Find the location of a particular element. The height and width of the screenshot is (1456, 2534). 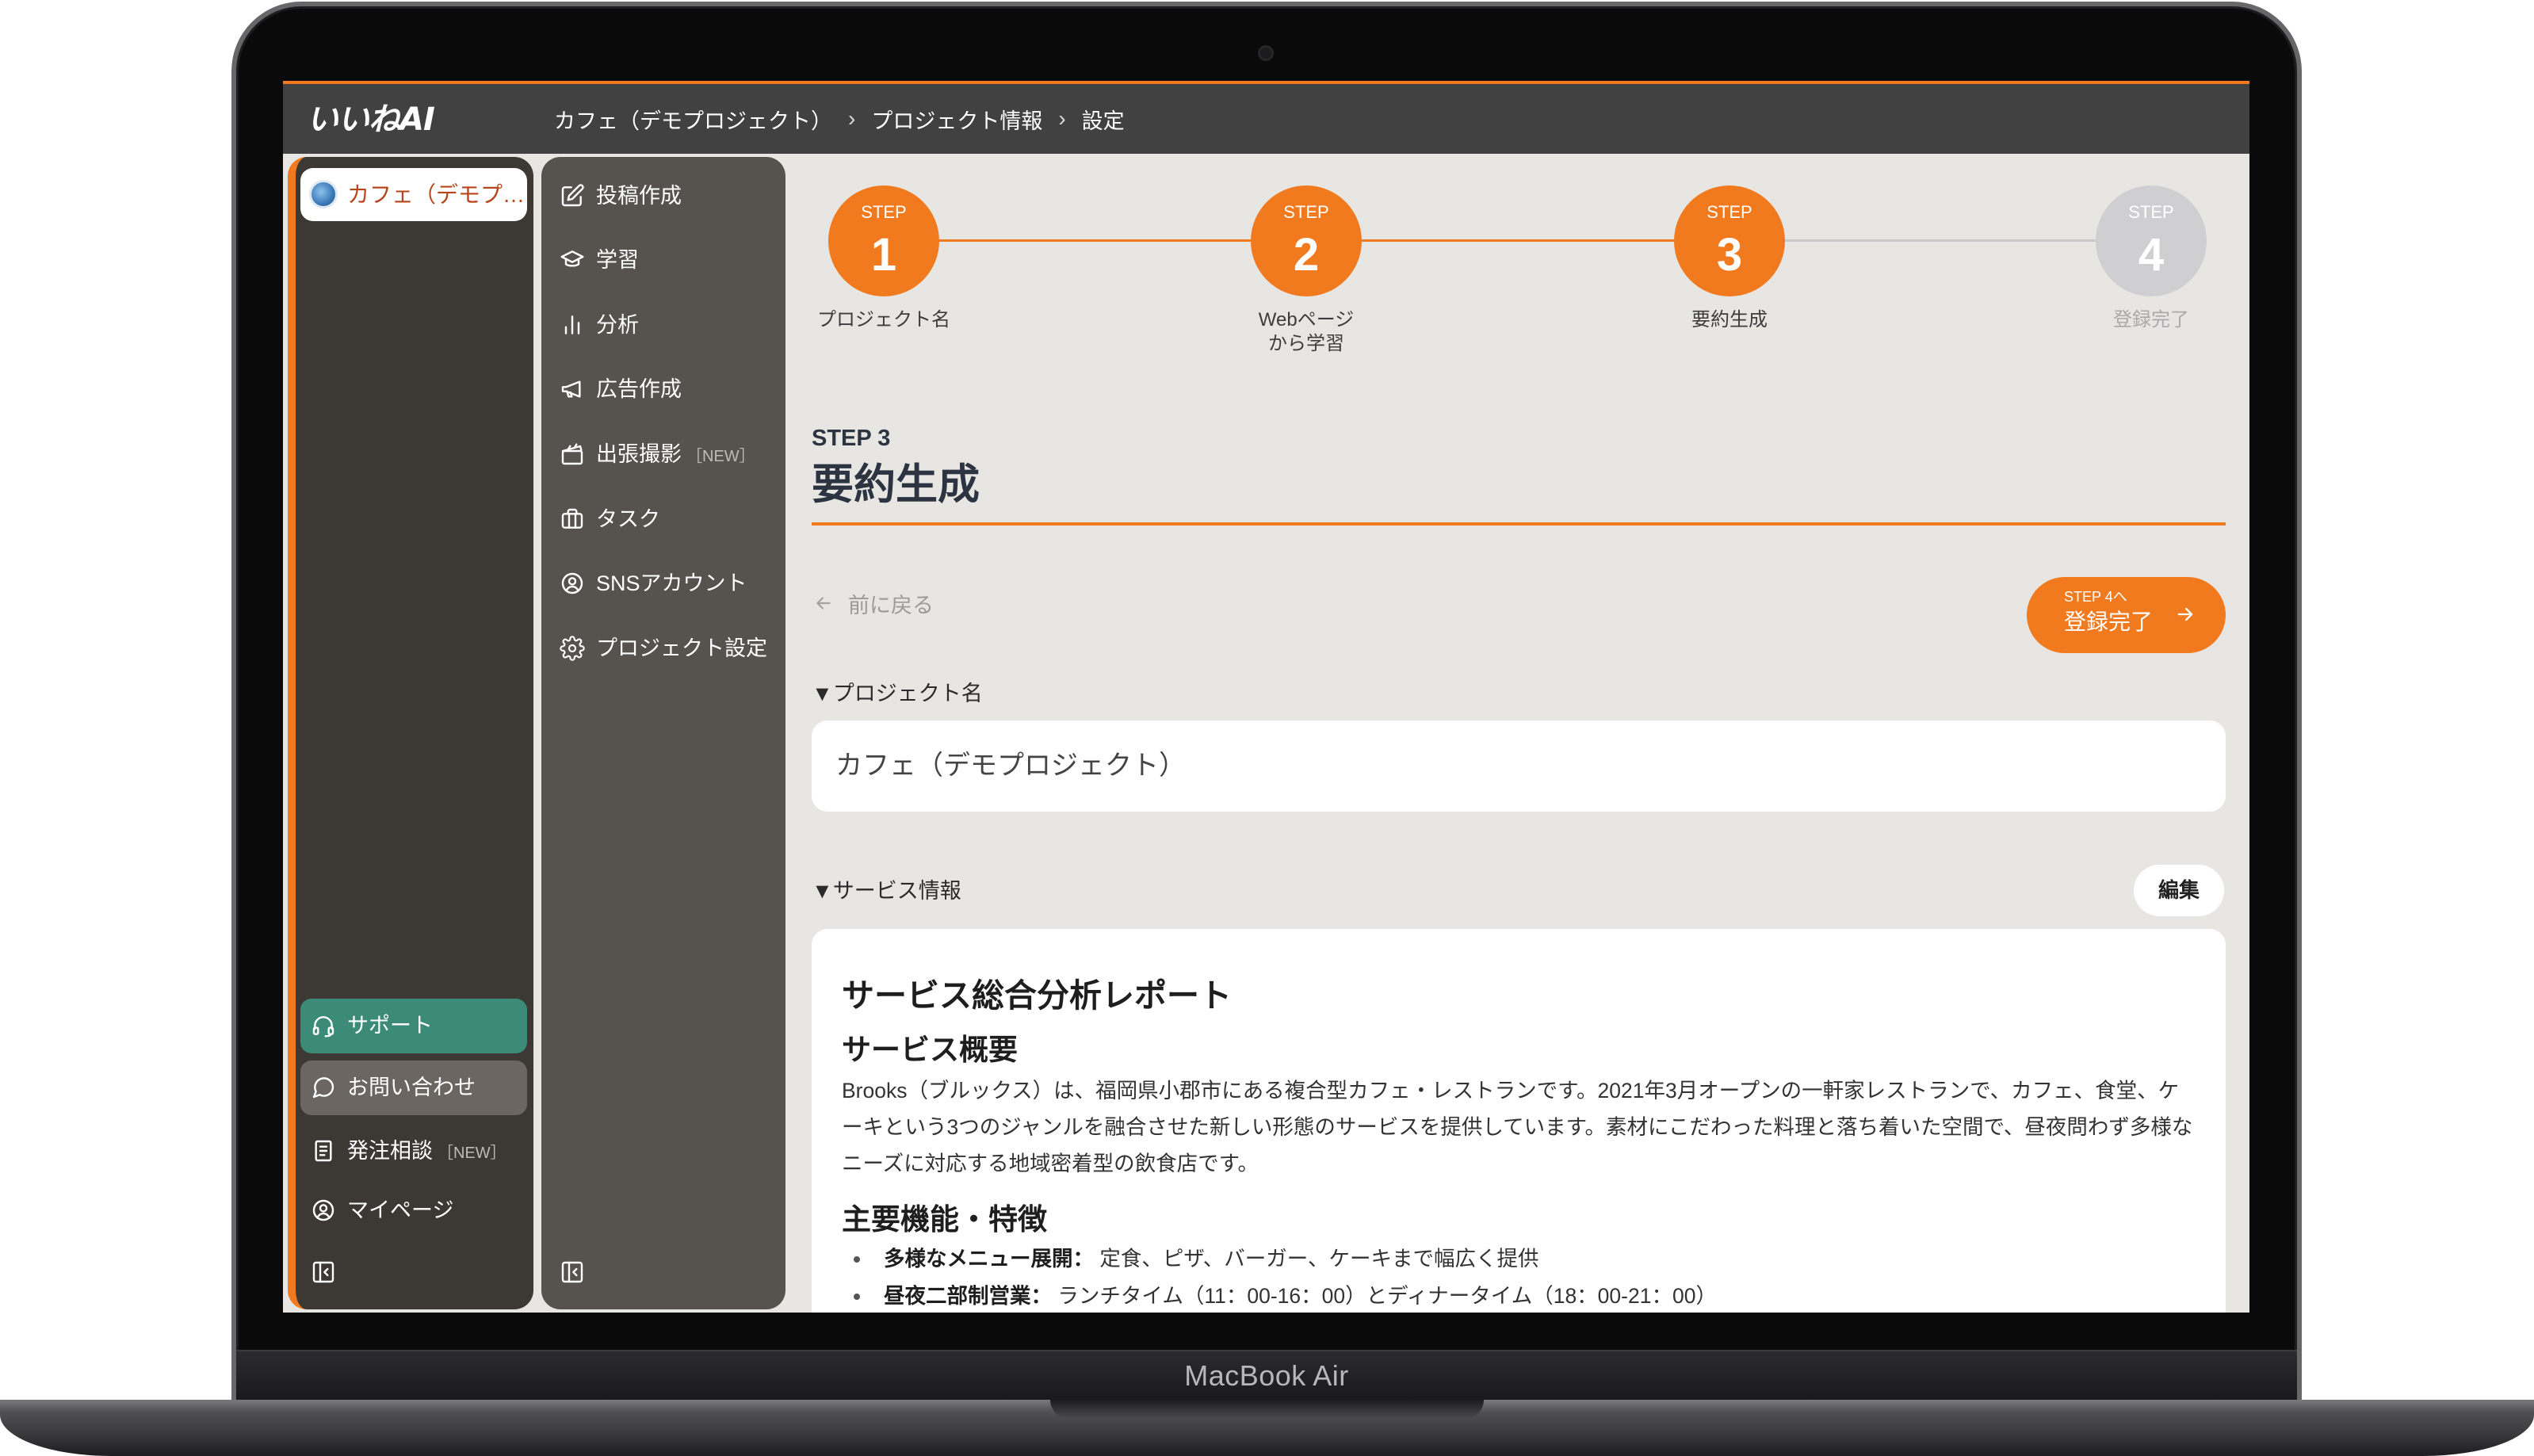

feature-term: 昼夜二部制営業： is located at coordinates (968, 1296).